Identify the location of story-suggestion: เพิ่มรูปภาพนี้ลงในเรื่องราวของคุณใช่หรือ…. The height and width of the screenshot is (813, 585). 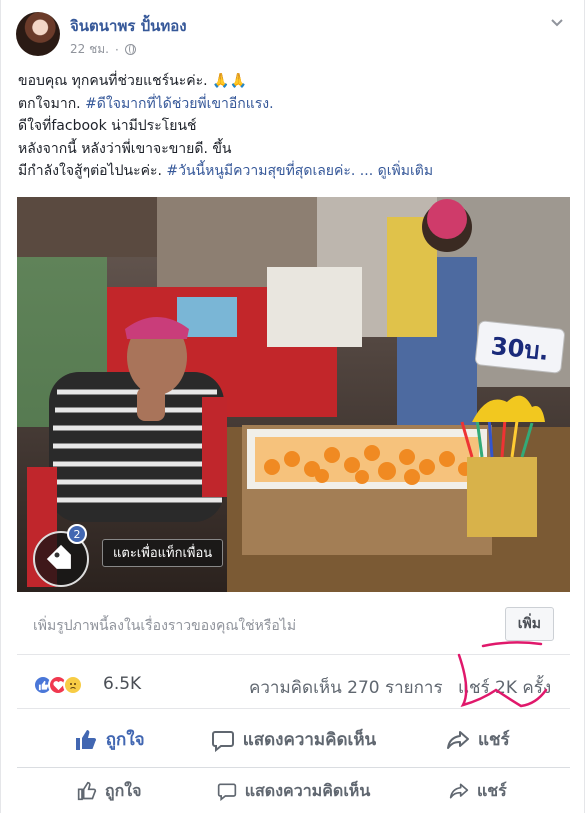
(293, 626).